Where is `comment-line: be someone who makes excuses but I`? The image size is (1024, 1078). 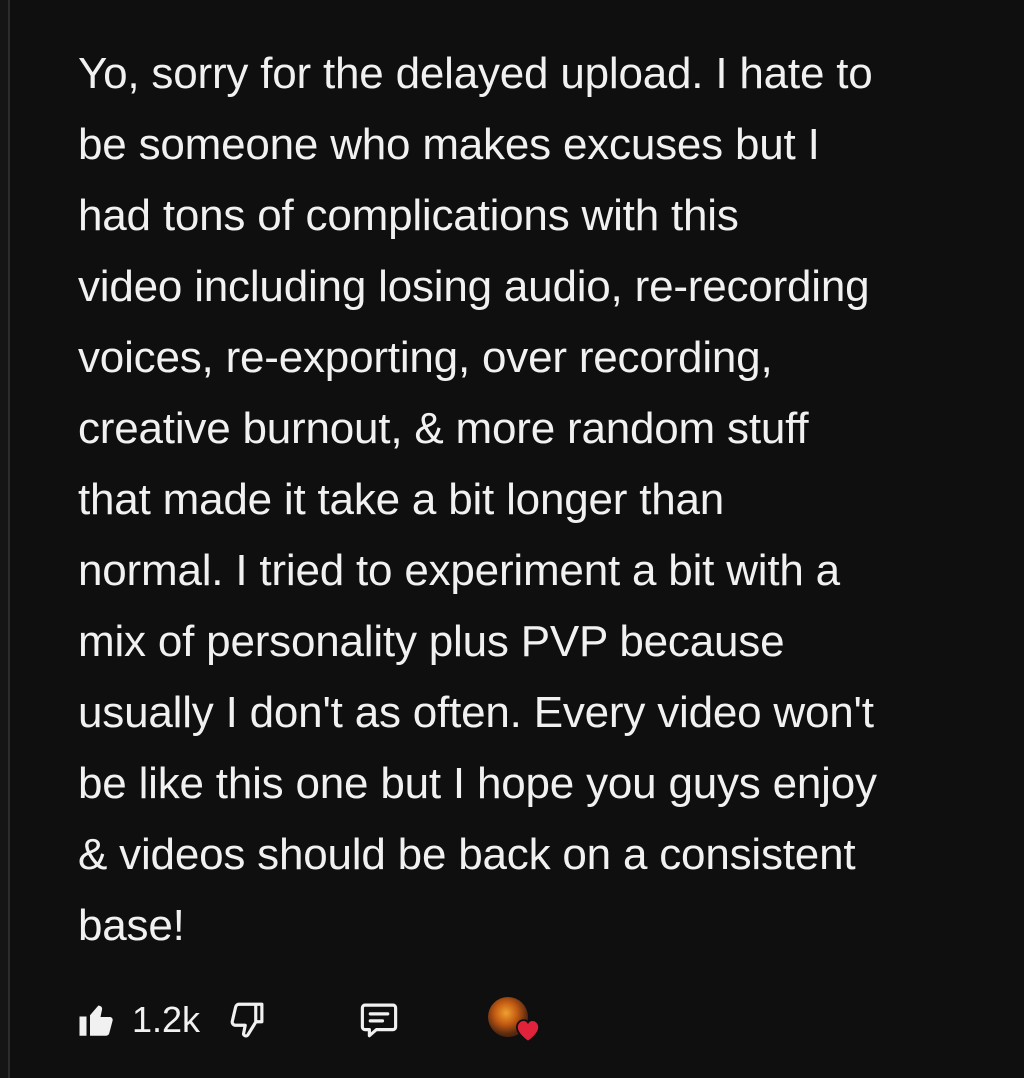 comment-line: be someone who makes excuses but I is located at coordinates (449, 144).